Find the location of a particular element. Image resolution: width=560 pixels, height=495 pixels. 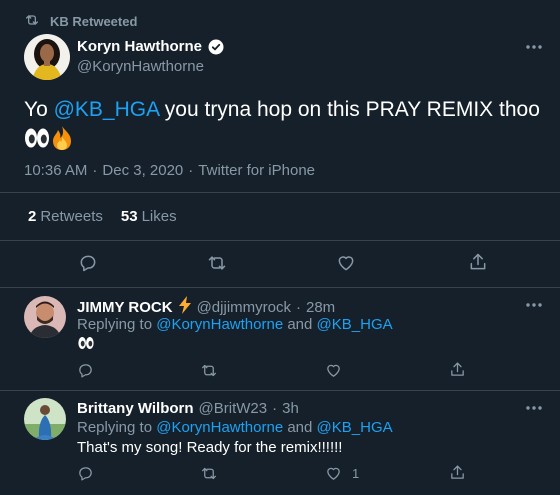

like-button: 1 is located at coordinates (342, 473).